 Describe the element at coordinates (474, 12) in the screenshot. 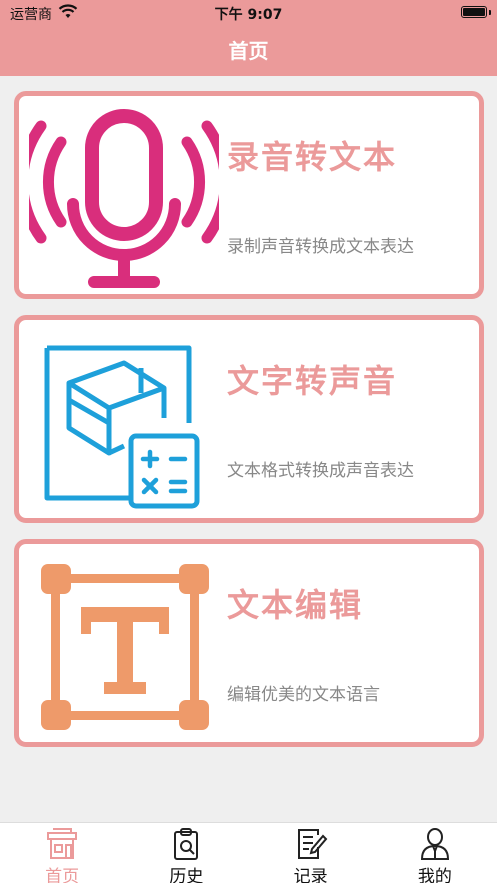

I see `battery-icon` at that location.